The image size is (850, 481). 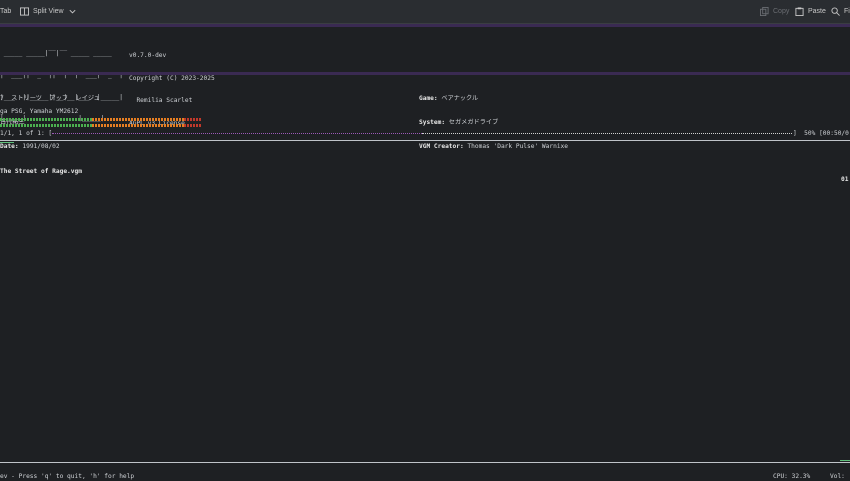 What do you see at coordinates (237, 134) in the screenshot?
I see `progress-played` at bounding box center [237, 134].